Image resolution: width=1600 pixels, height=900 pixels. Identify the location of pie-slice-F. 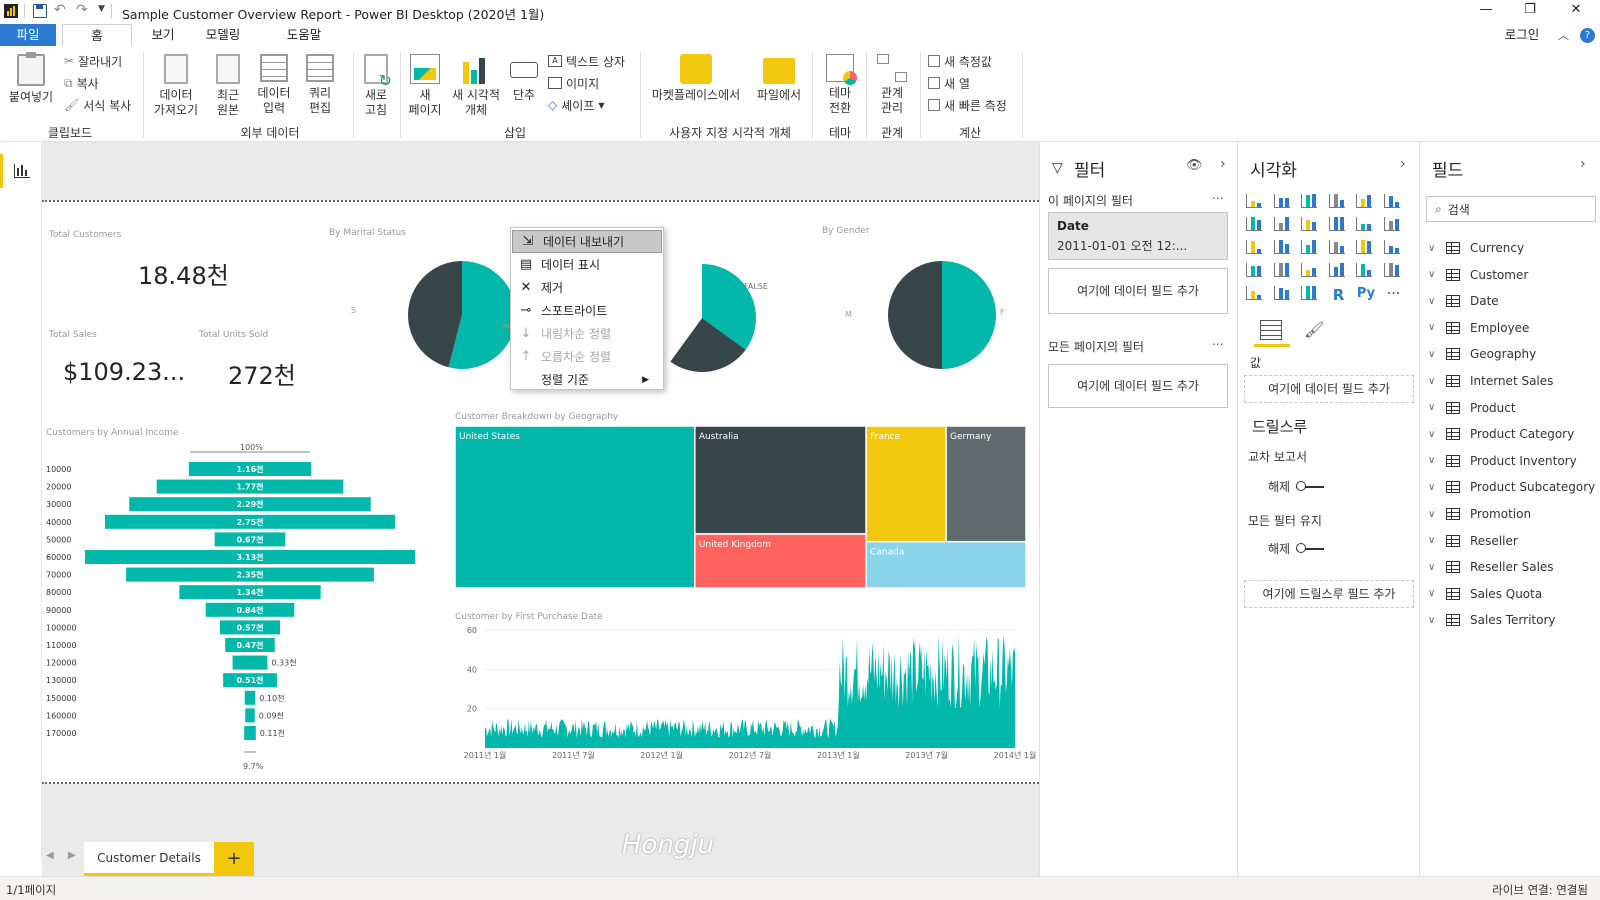
(969, 315).